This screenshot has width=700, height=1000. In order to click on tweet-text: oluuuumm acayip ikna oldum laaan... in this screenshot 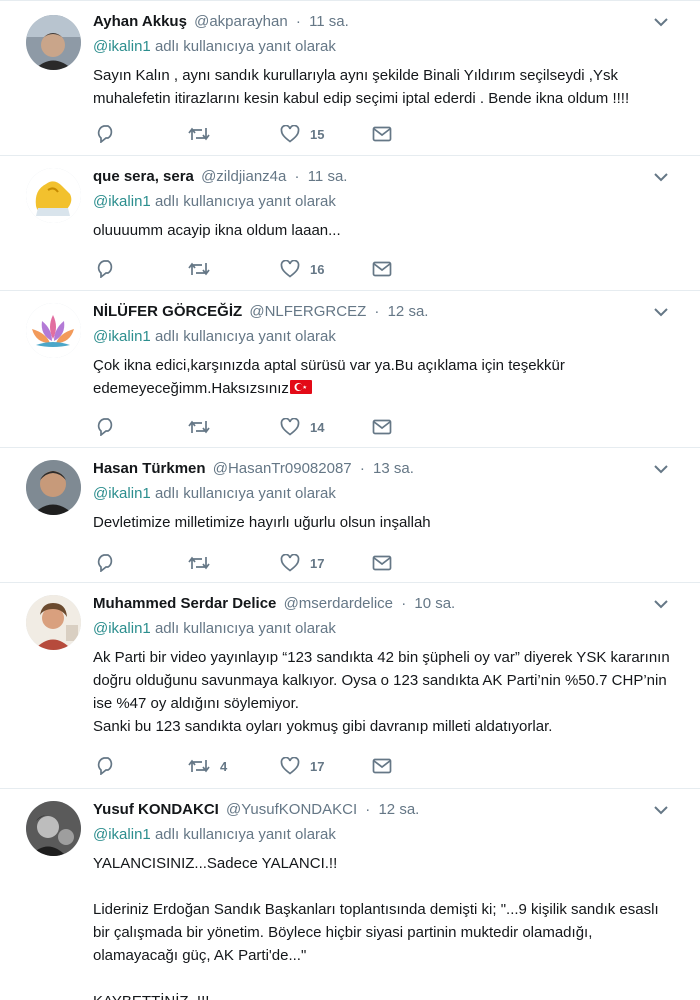, I will do `click(217, 230)`.